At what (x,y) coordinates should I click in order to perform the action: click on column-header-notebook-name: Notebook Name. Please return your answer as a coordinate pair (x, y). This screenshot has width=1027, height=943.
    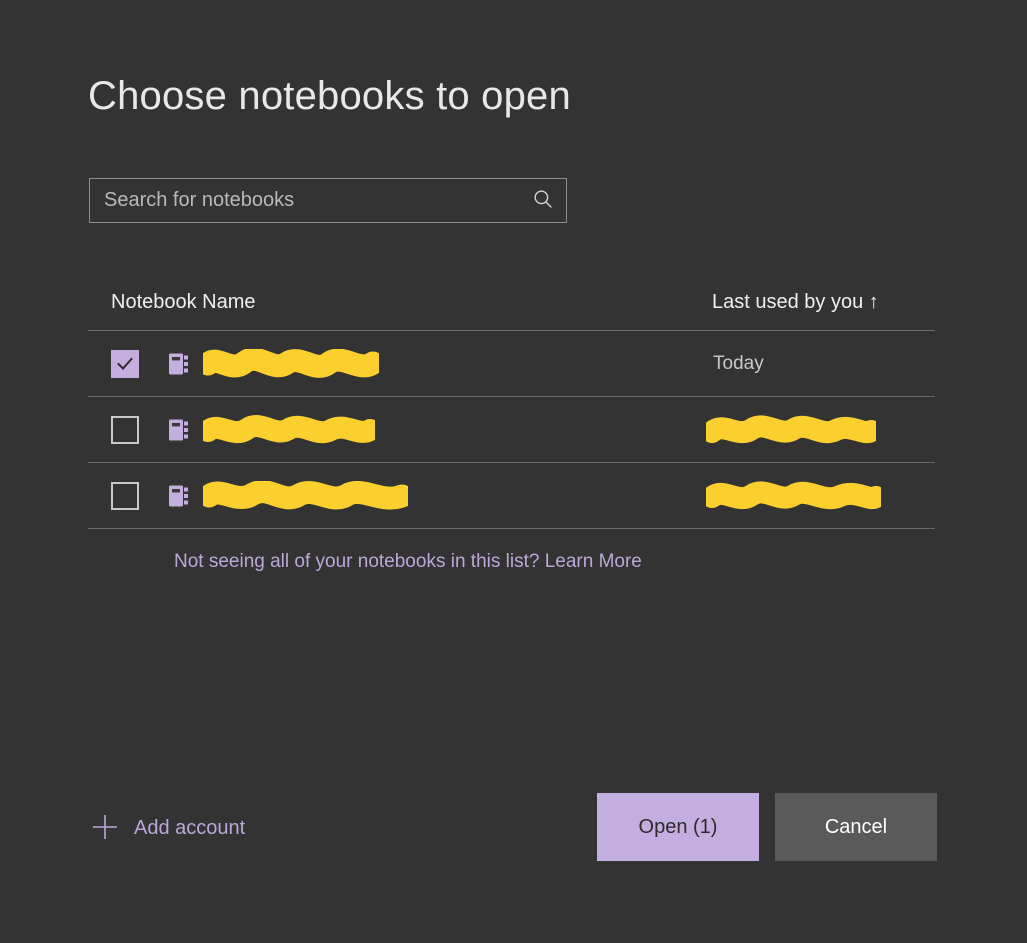
    Looking at the image, I should click on (183, 302).